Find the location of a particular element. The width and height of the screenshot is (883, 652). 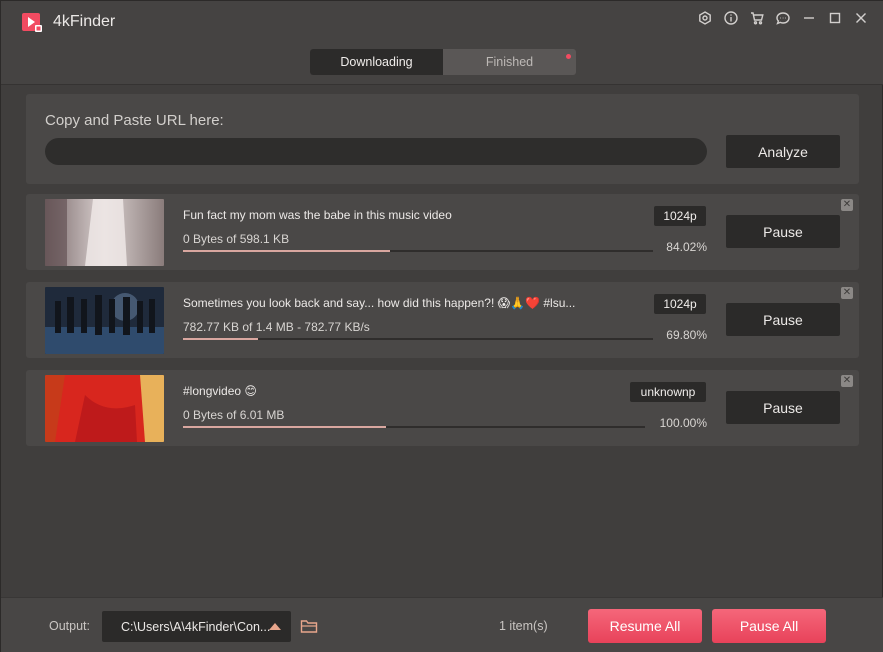

chat-icon is located at coordinates (783, 18).